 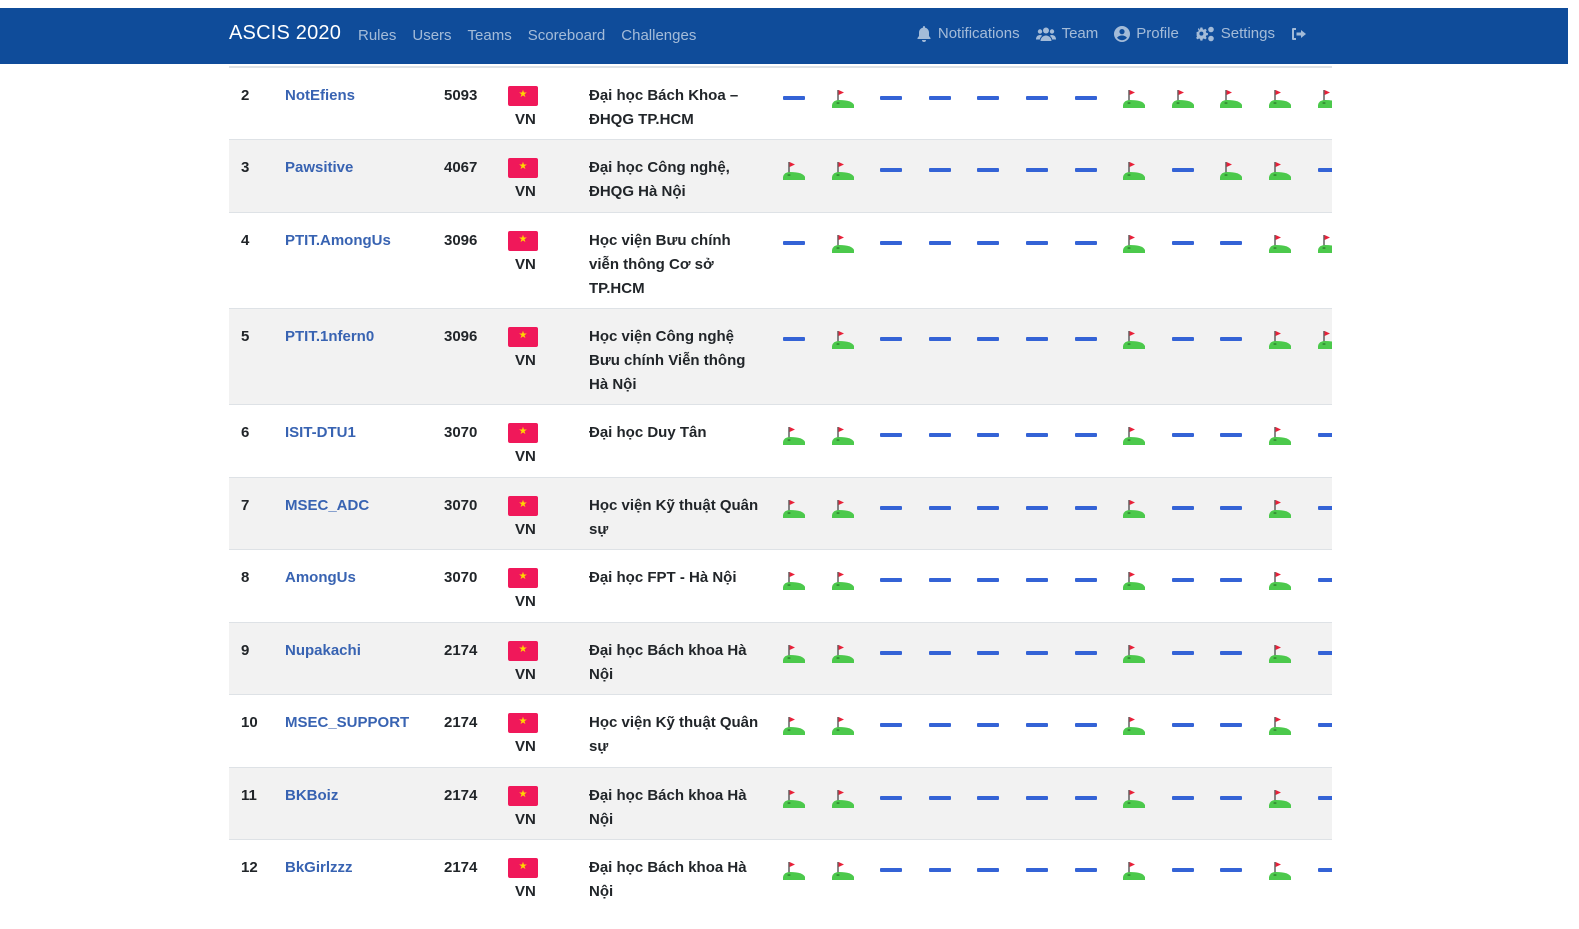 What do you see at coordinates (1146, 33) in the screenshot?
I see `nav-profile: Profile` at bounding box center [1146, 33].